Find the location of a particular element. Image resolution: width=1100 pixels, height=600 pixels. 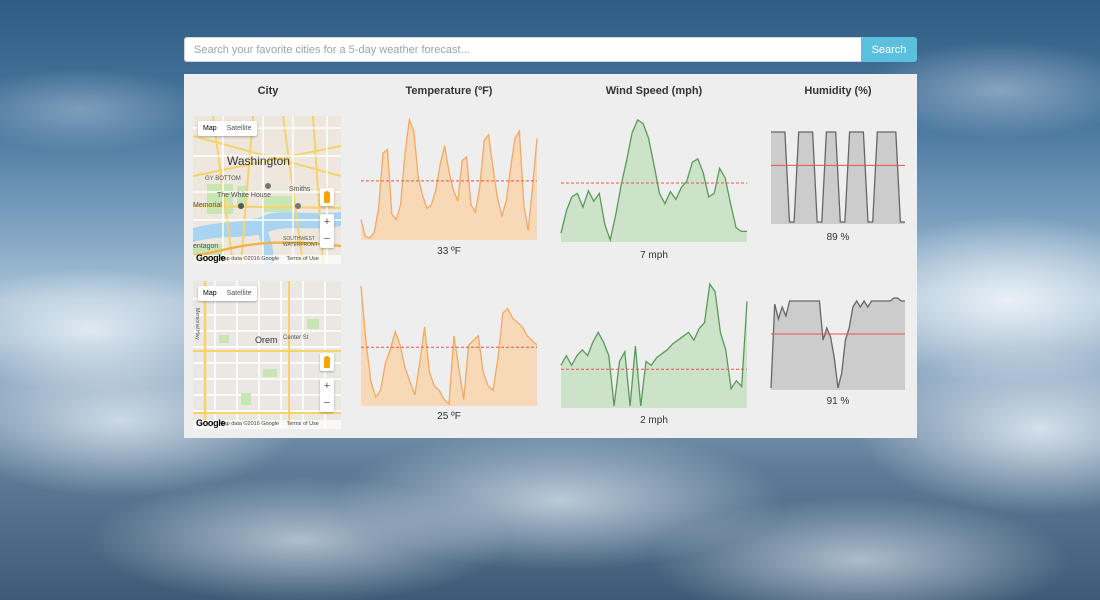

map-label: Memorial is located at coordinates (207, 205).